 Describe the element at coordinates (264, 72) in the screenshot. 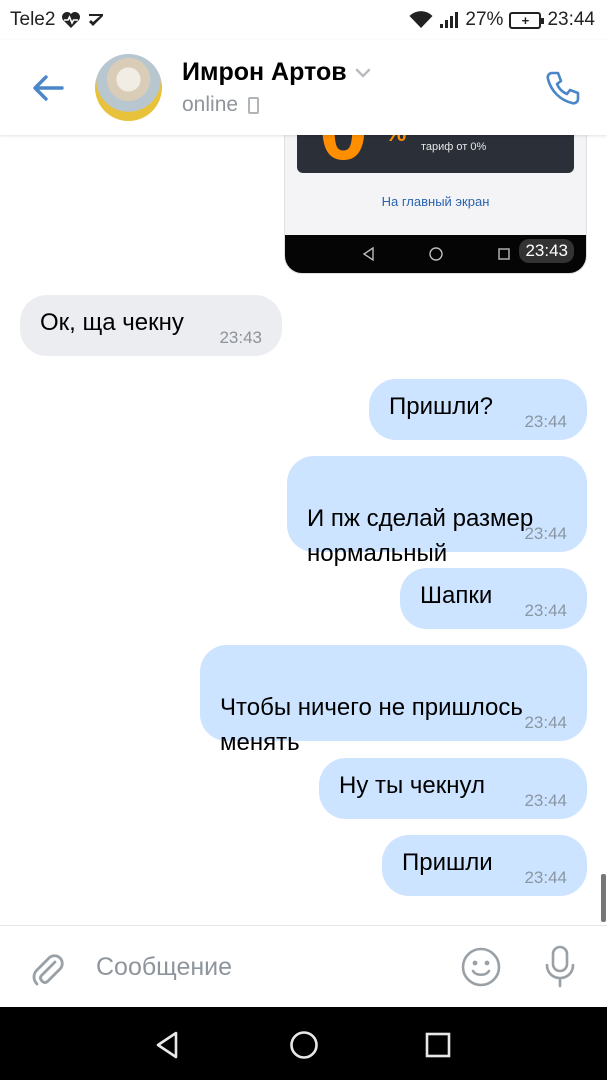

I see `contact-name: Имрон Артов` at that location.